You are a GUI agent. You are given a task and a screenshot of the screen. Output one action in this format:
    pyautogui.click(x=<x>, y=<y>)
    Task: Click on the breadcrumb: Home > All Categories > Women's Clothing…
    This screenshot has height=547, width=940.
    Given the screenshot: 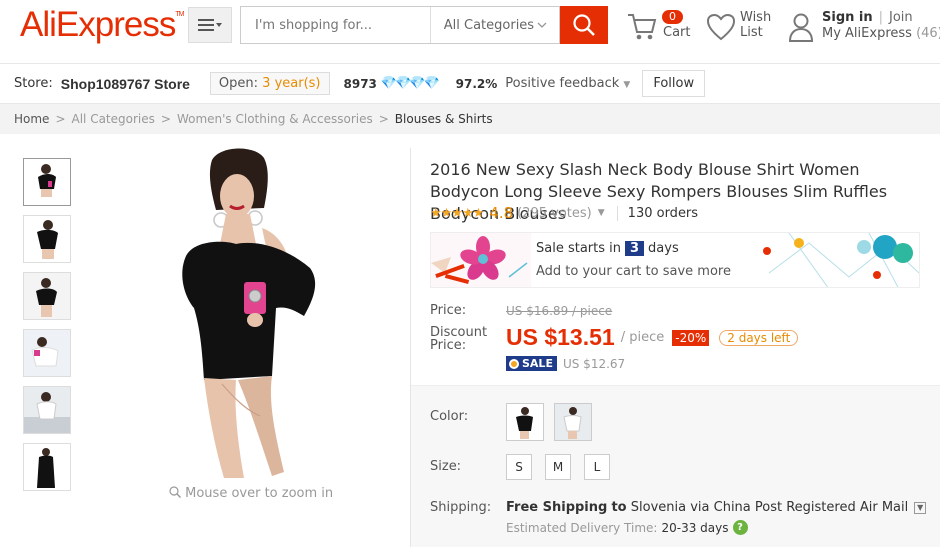 What is the action you would take?
    pyautogui.click(x=470, y=119)
    